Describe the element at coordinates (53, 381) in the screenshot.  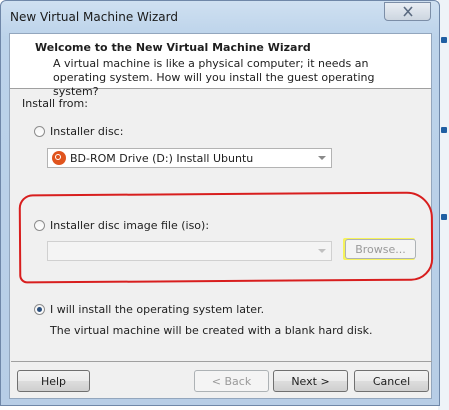
I see `help-button: Help` at that location.